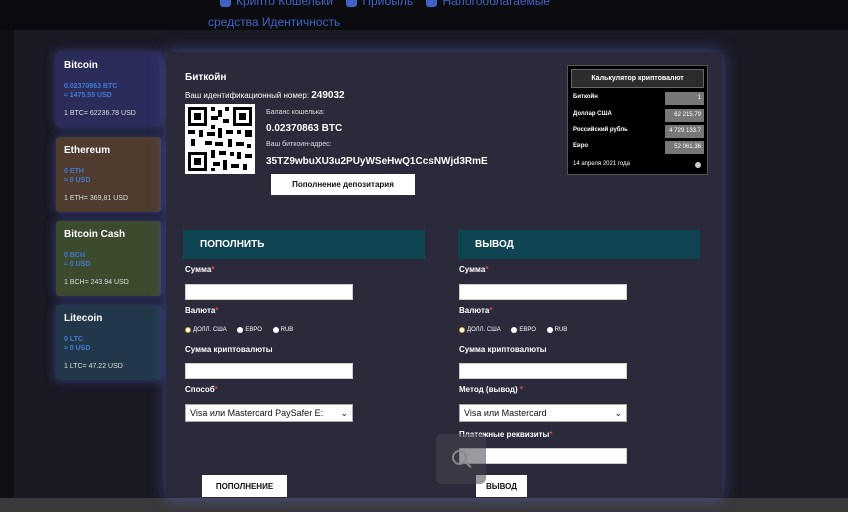  What do you see at coordinates (100, 113) in the screenshot?
I see `wallet-rate: 1 BTC= 62236.78 USD` at bounding box center [100, 113].